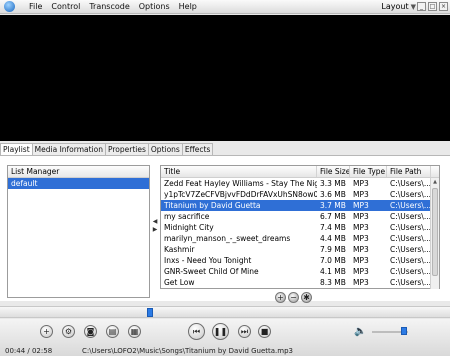 The image size is (450, 356). I want to click on track-file-size: 7.0 MB, so click(333, 260).